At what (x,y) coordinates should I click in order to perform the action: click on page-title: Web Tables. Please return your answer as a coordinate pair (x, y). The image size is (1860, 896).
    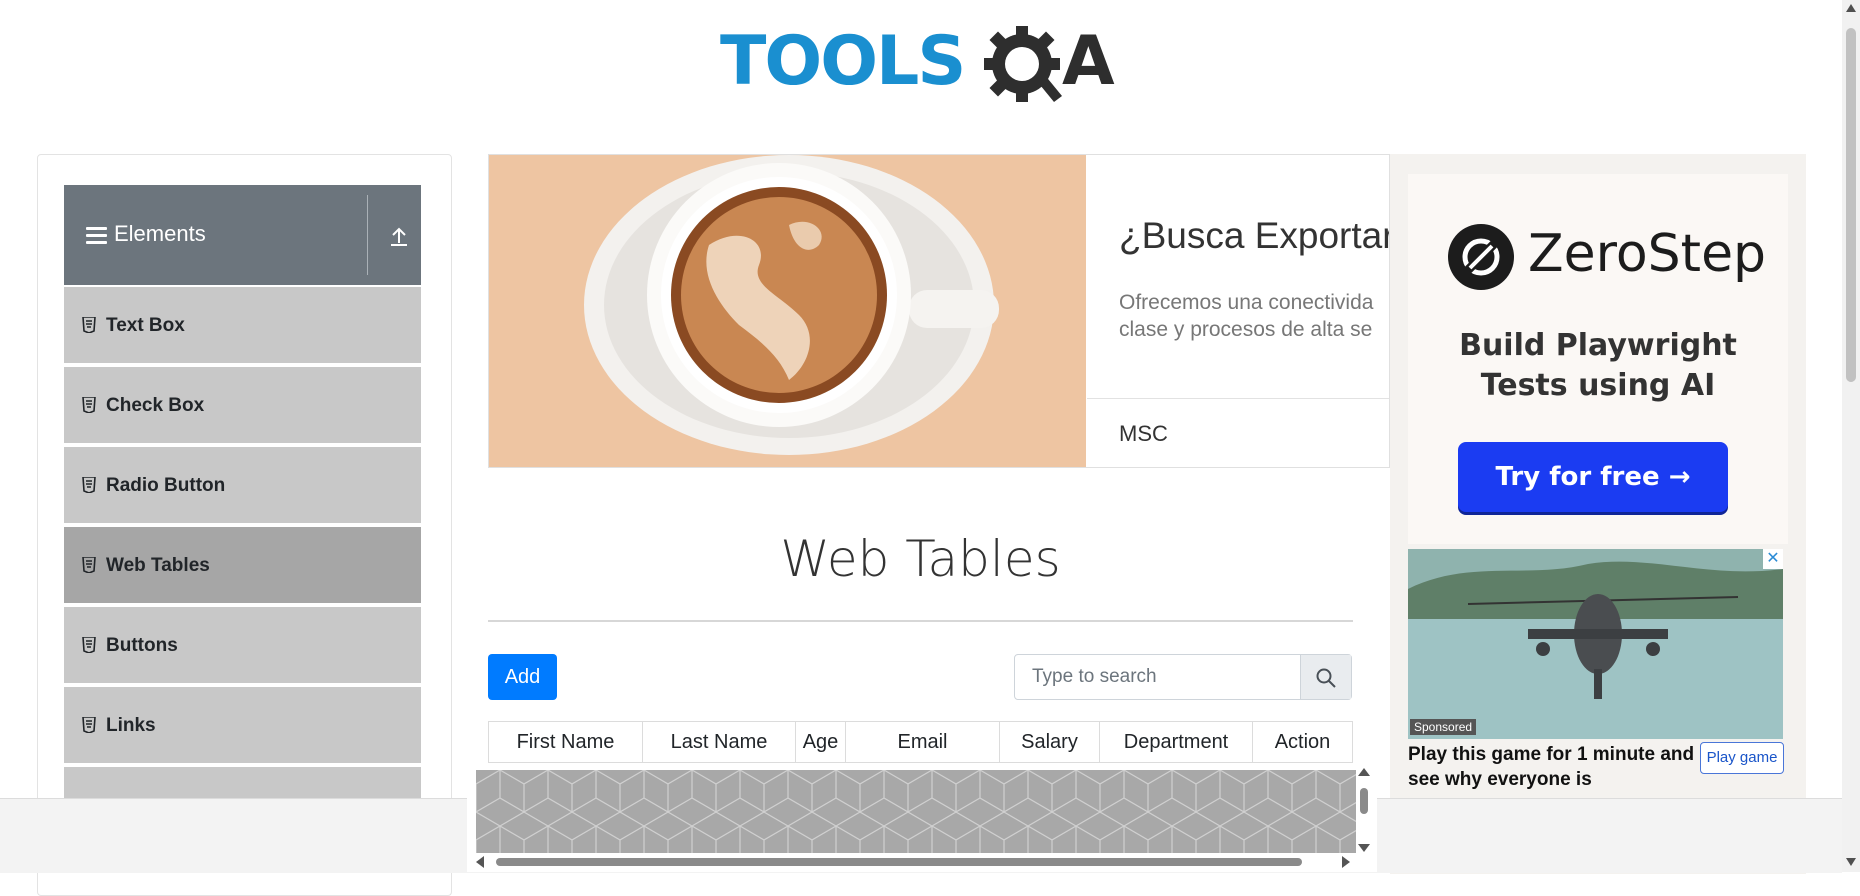
    Looking at the image, I should click on (920, 559).